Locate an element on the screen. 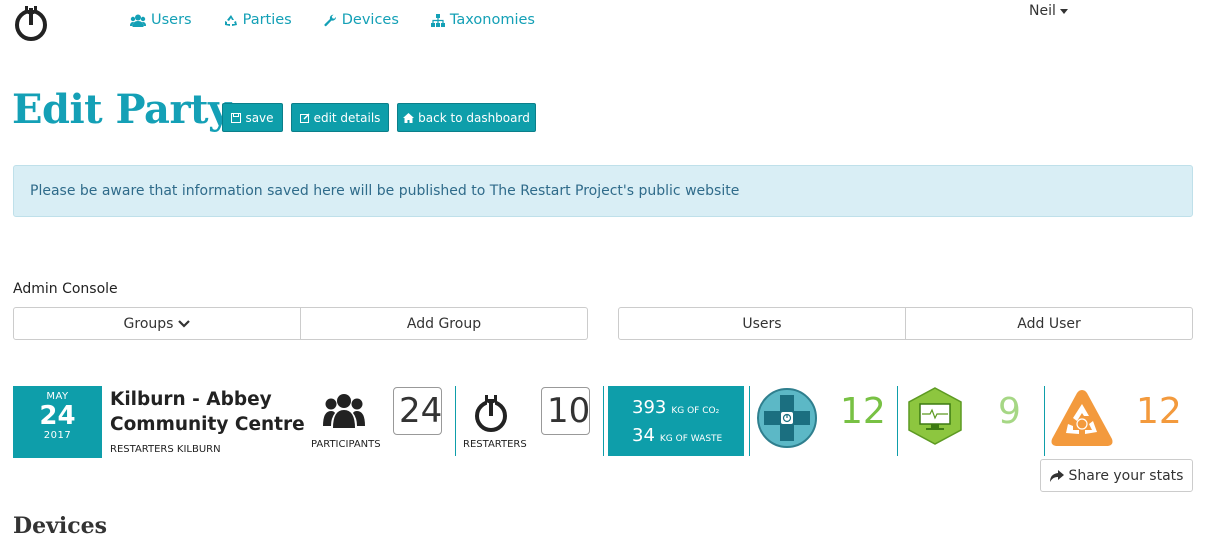 Image resolution: width=1207 pixels, height=544 pixels. waste-stat: 34 KG OF WASTE is located at coordinates (677, 435).